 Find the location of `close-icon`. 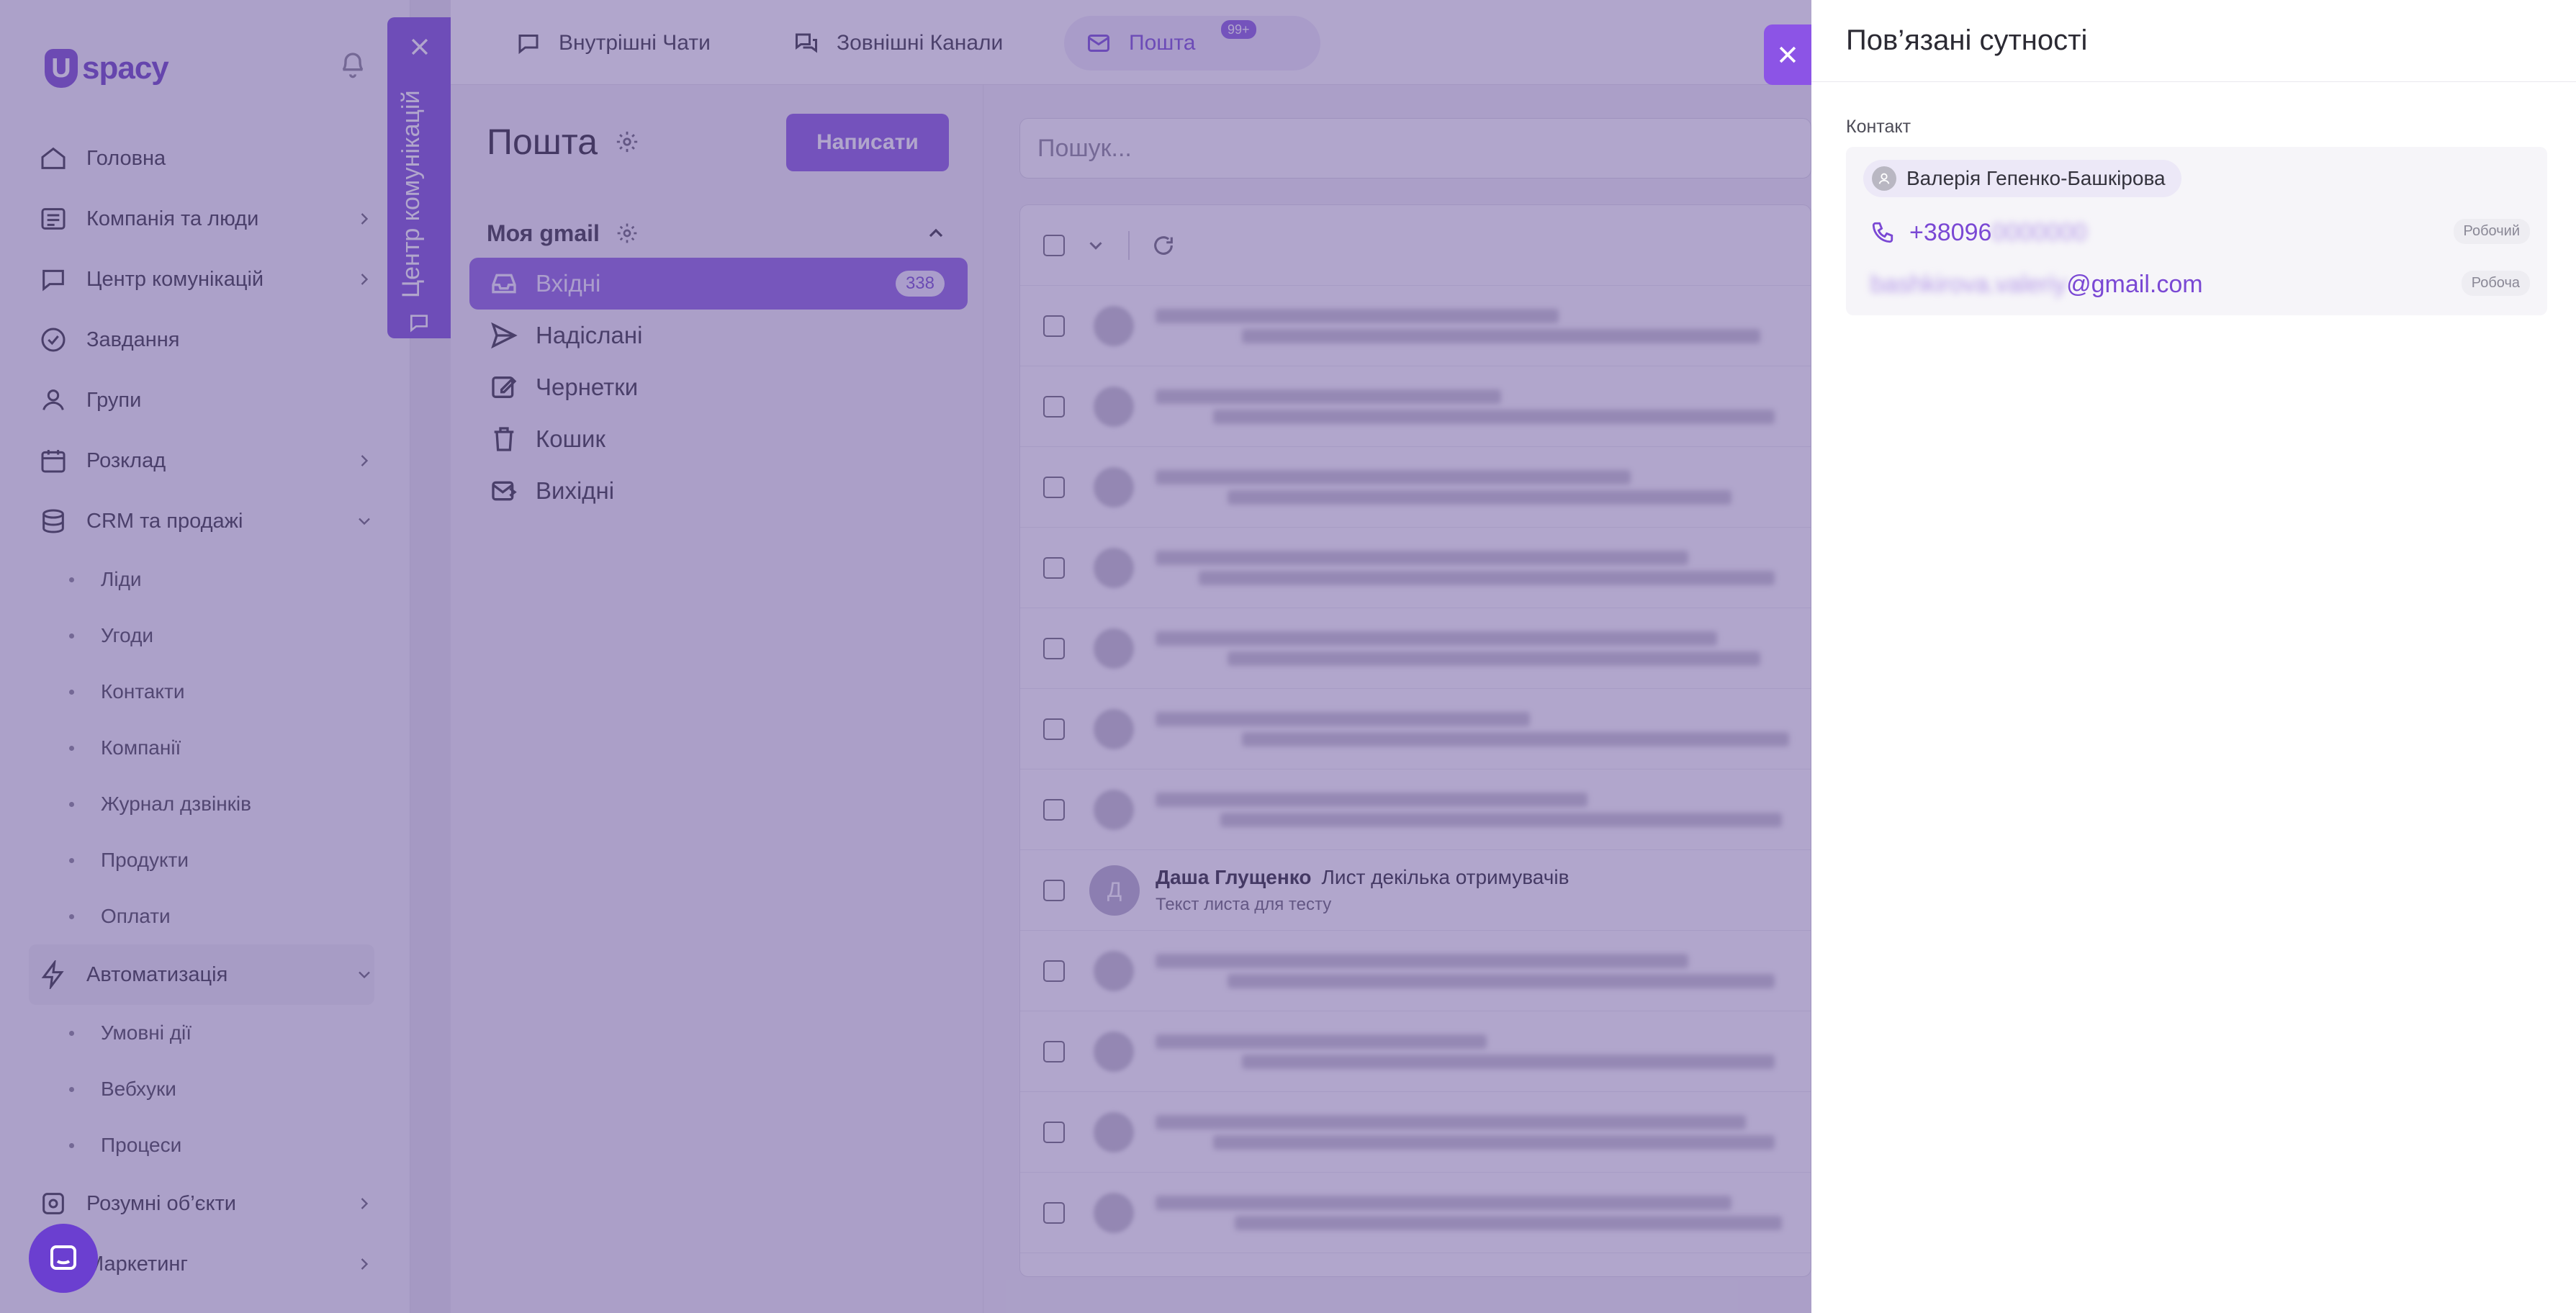

close-icon is located at coordinates (1787, 55).